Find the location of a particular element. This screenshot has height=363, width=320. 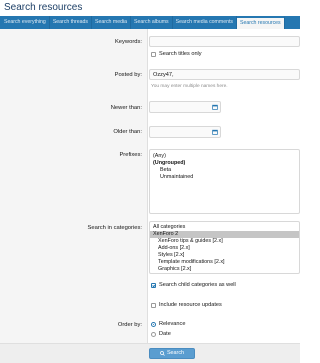

keywords-label: Keywords: is located at coordinates (128, 42).